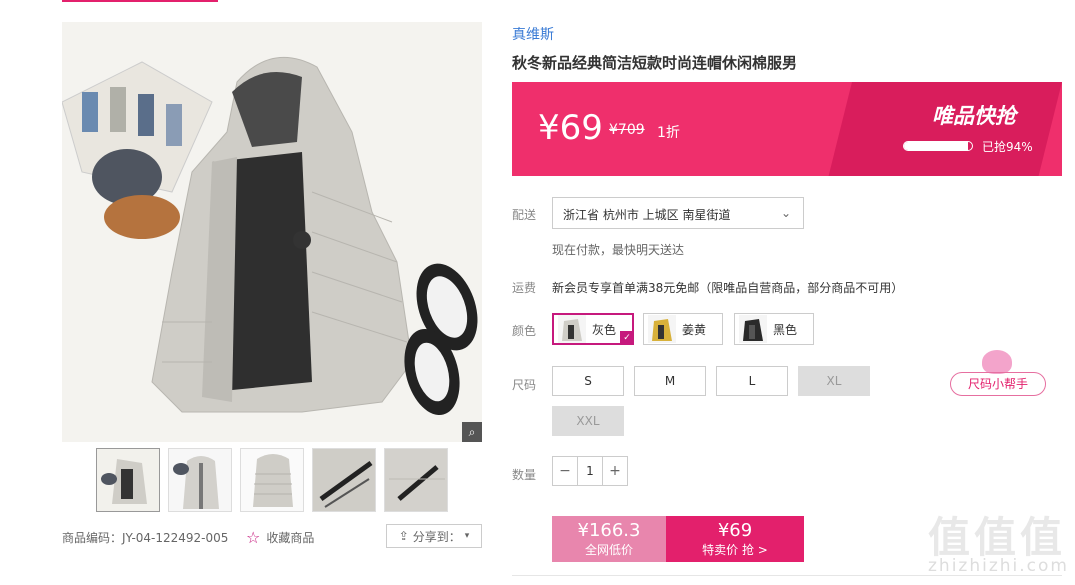  I want to click on net-low-price-button: ¥166.3 全网低价, so click(609, 539).